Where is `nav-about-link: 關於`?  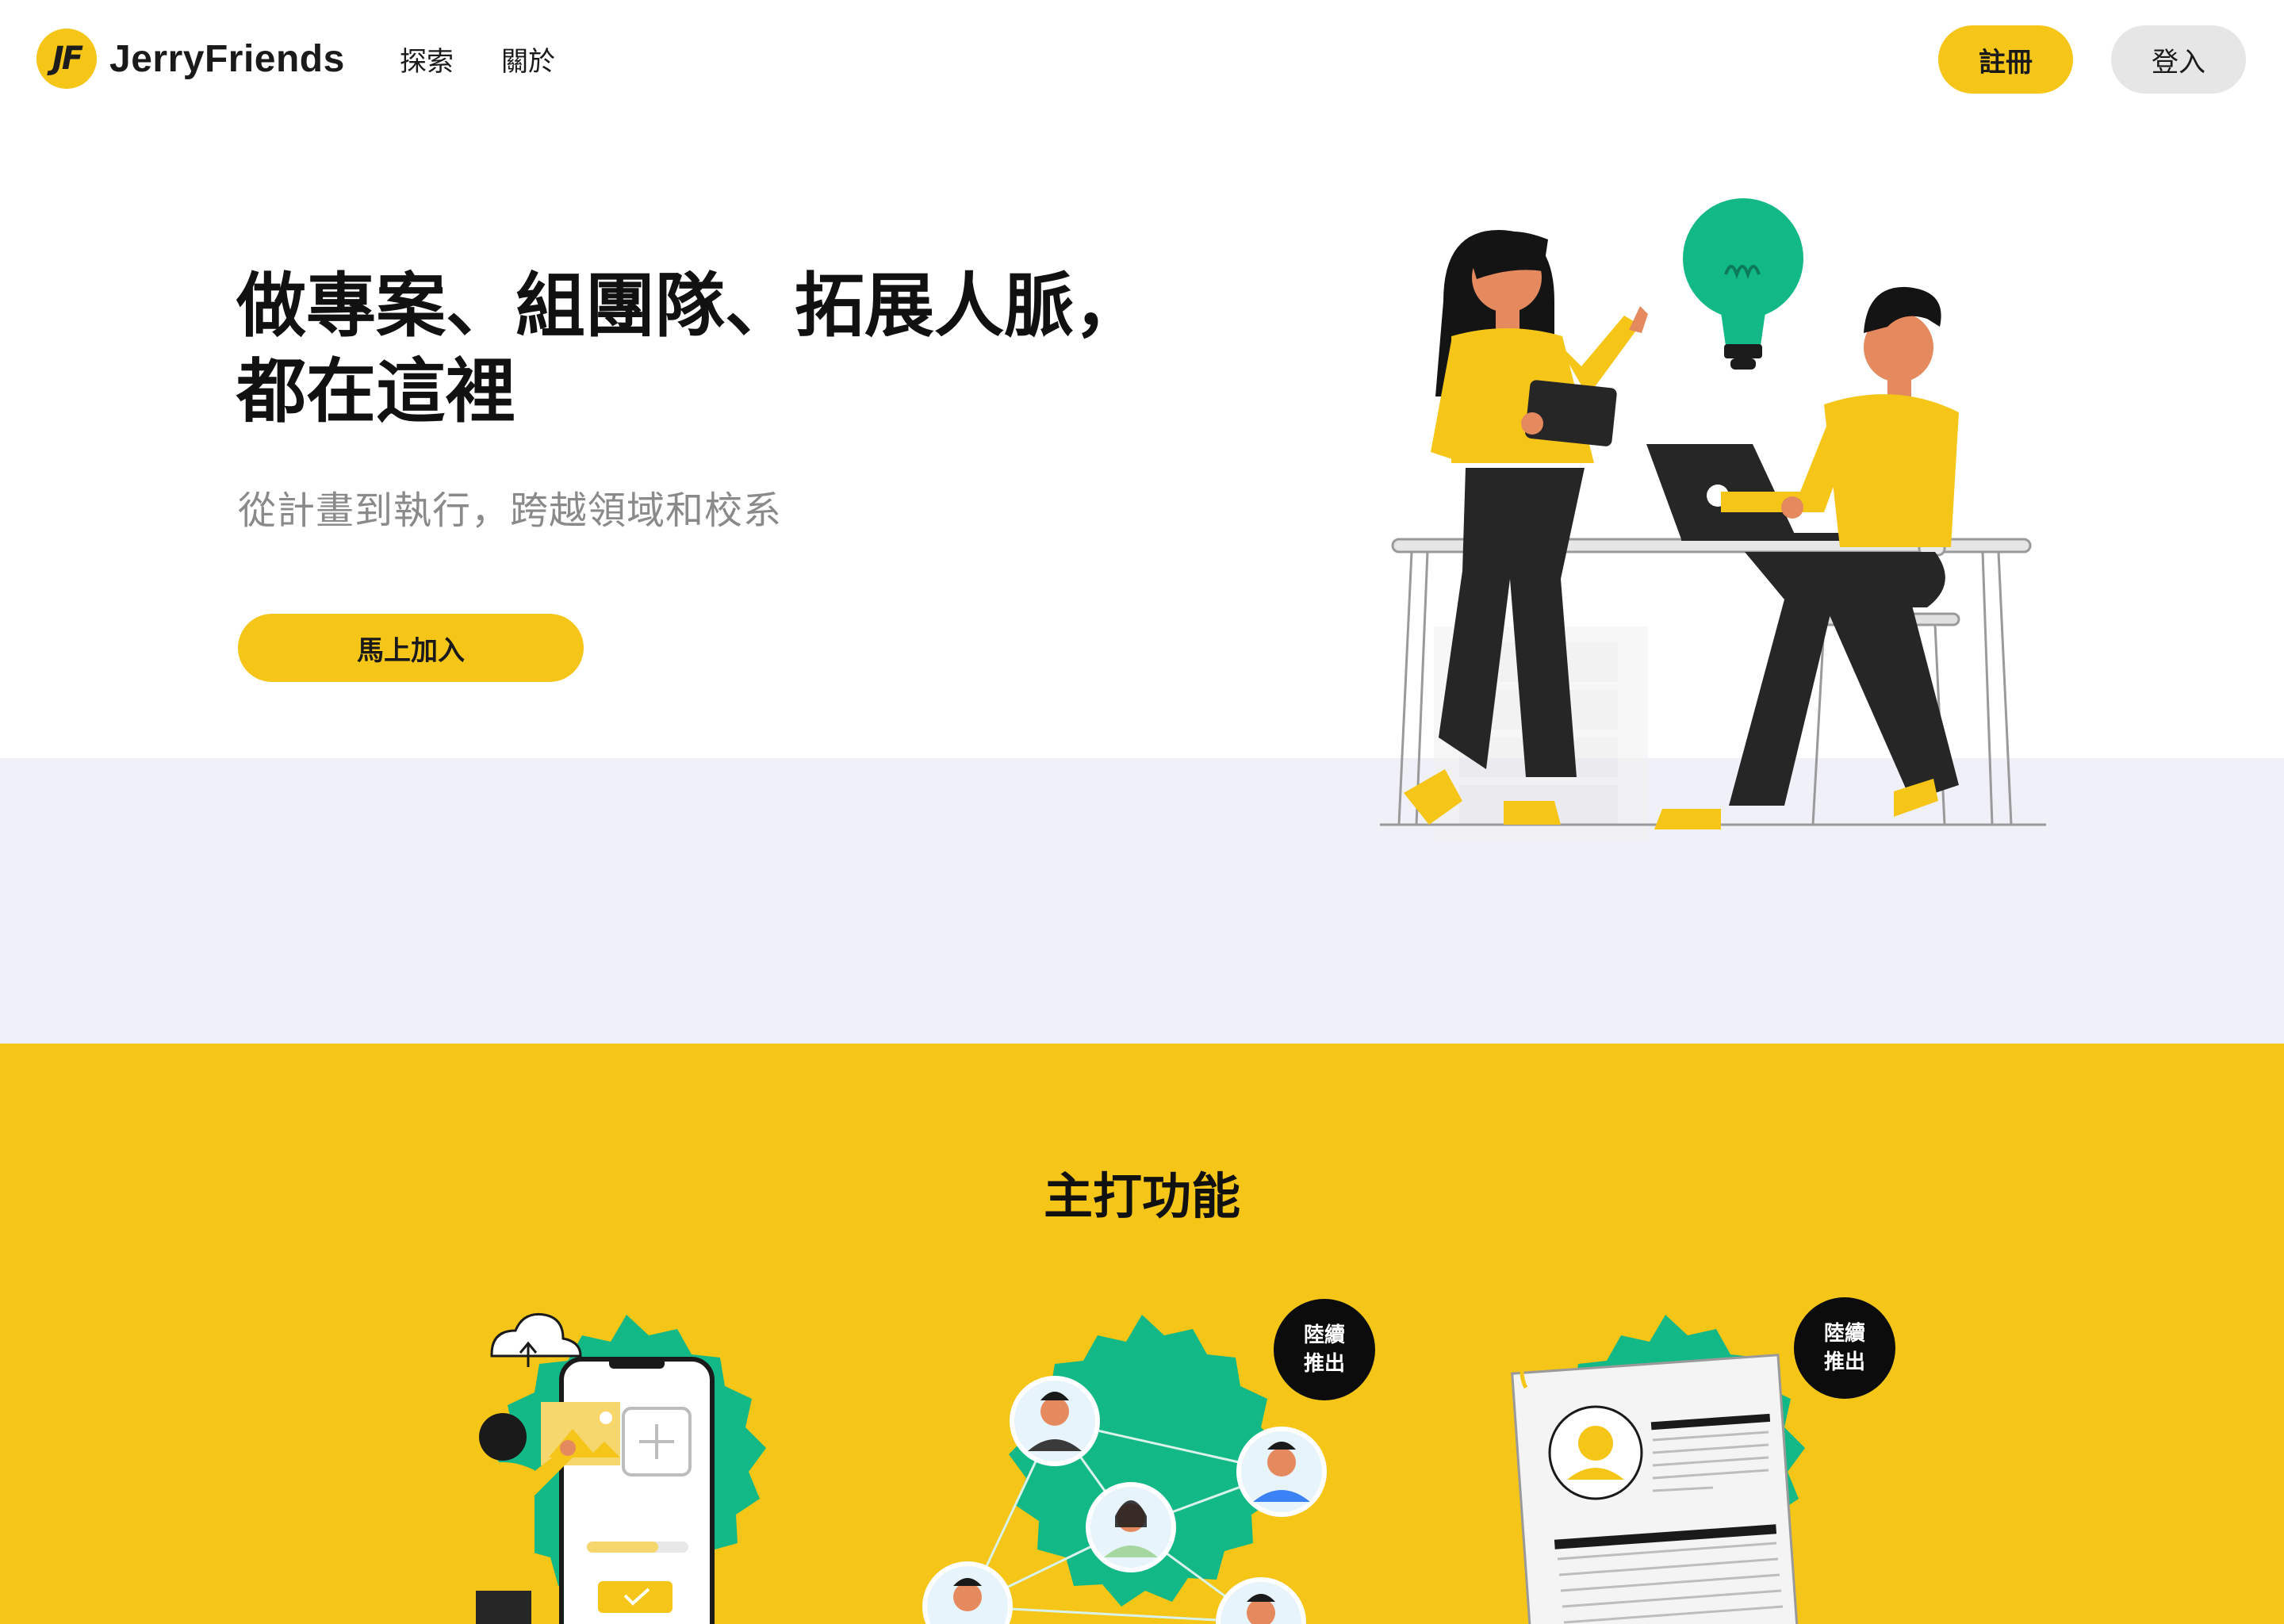 nav-about-link: 關於 is located at coordinates (528, 60).